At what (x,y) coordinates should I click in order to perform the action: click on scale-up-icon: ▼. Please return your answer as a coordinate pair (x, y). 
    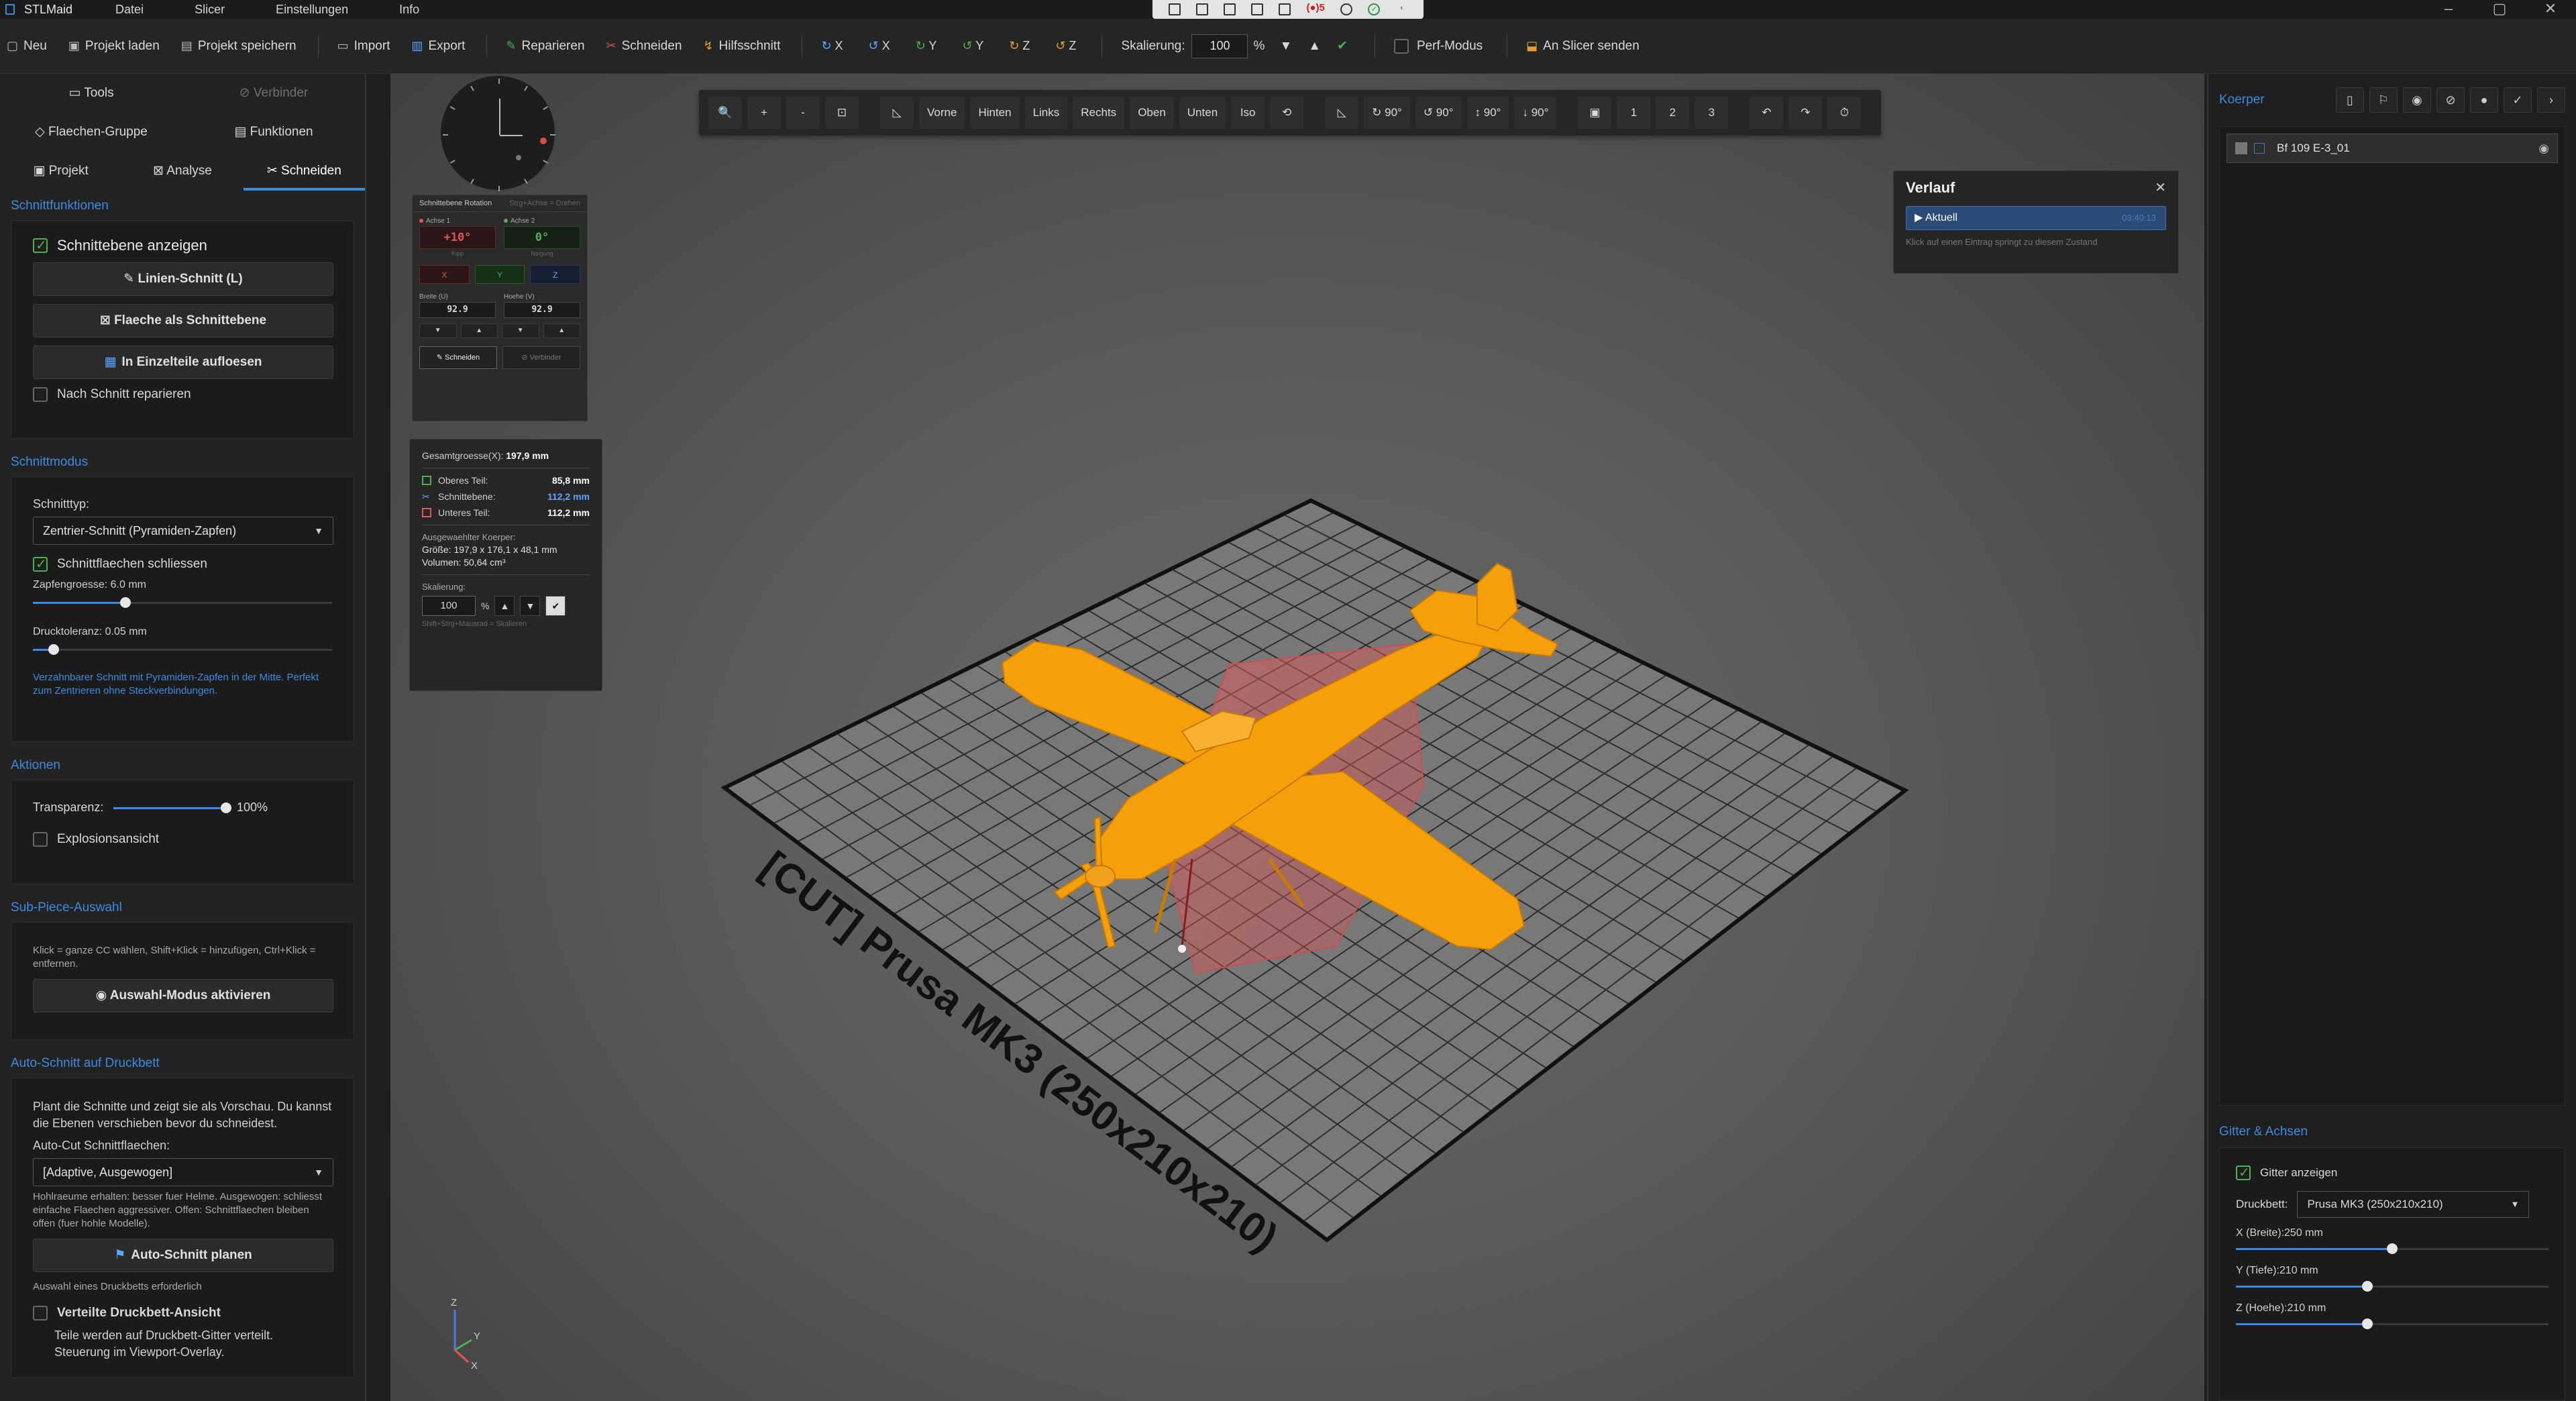
    Looking at the image, I should click on (1285, 46).